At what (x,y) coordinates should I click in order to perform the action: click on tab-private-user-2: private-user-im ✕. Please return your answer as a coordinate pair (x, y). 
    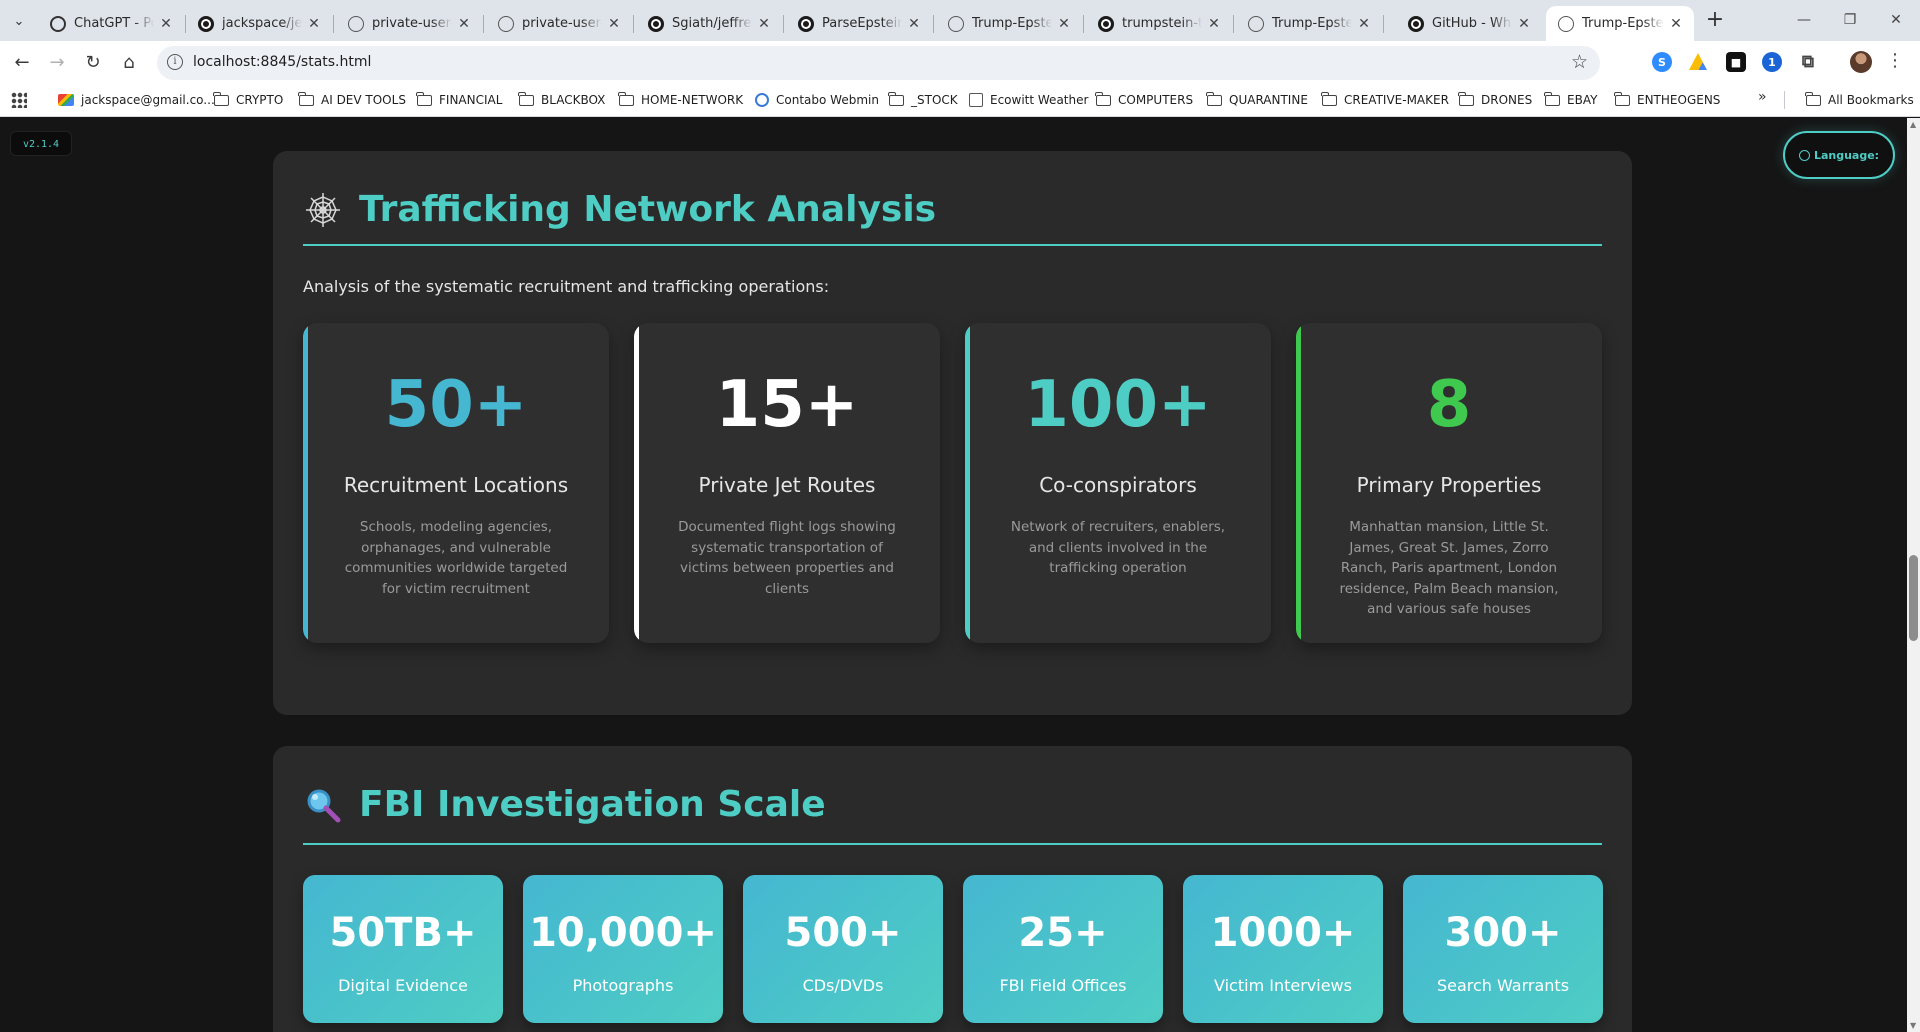
    Looking at the image, I should click on (559, 23).